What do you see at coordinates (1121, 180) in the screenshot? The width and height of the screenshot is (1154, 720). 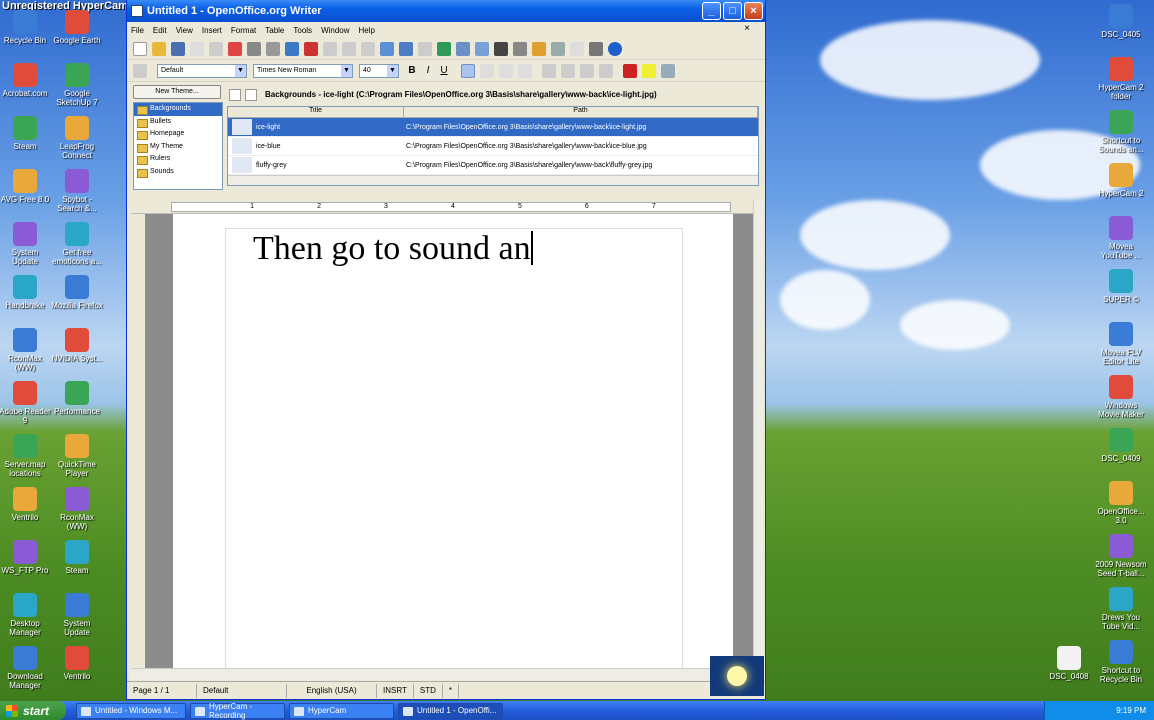 I see `desktop-icon: HyperCam 2` at bounding box center [1121, 180].